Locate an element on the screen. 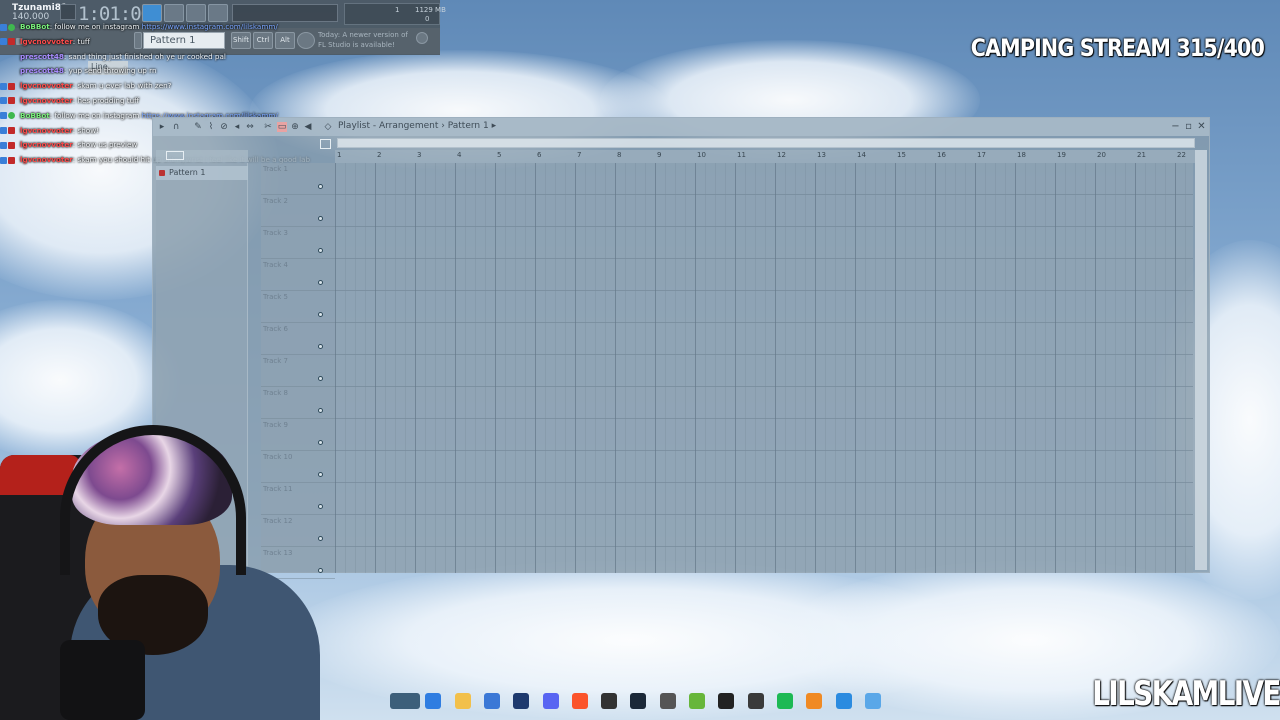 The height and width of the screenshot is (720, 1280). slice-icon: ✂ is located at coordinates (268, 127).